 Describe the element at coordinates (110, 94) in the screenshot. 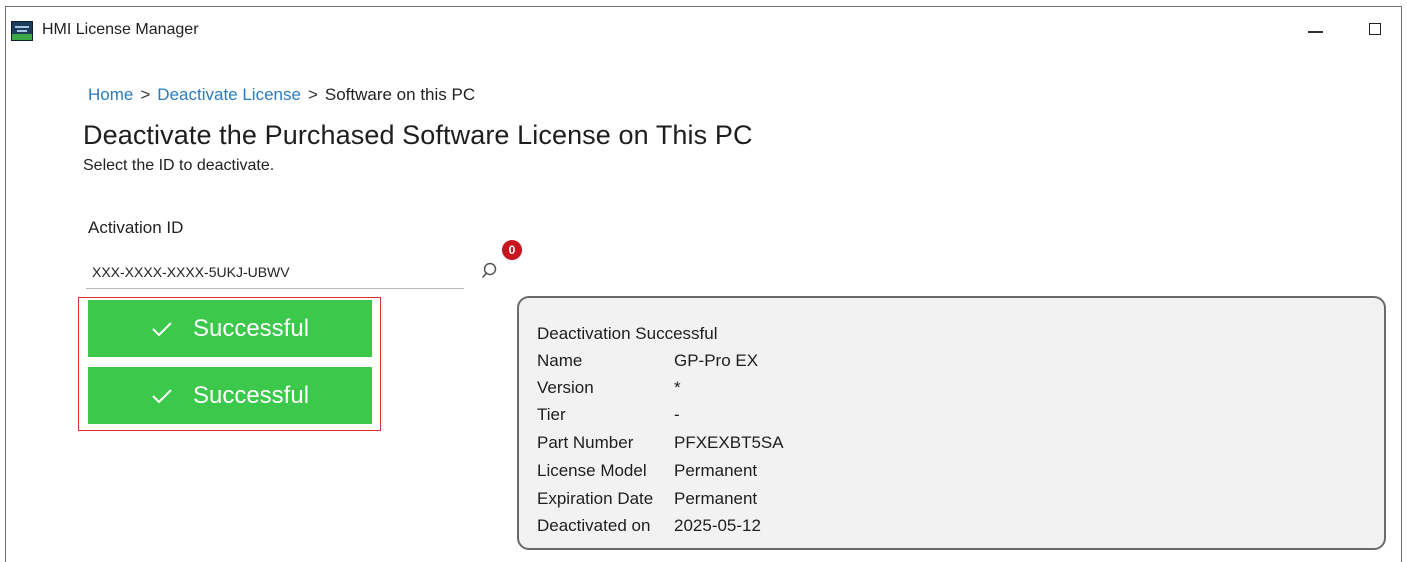

I see `breadcrumb-home-link: Home` at that location.